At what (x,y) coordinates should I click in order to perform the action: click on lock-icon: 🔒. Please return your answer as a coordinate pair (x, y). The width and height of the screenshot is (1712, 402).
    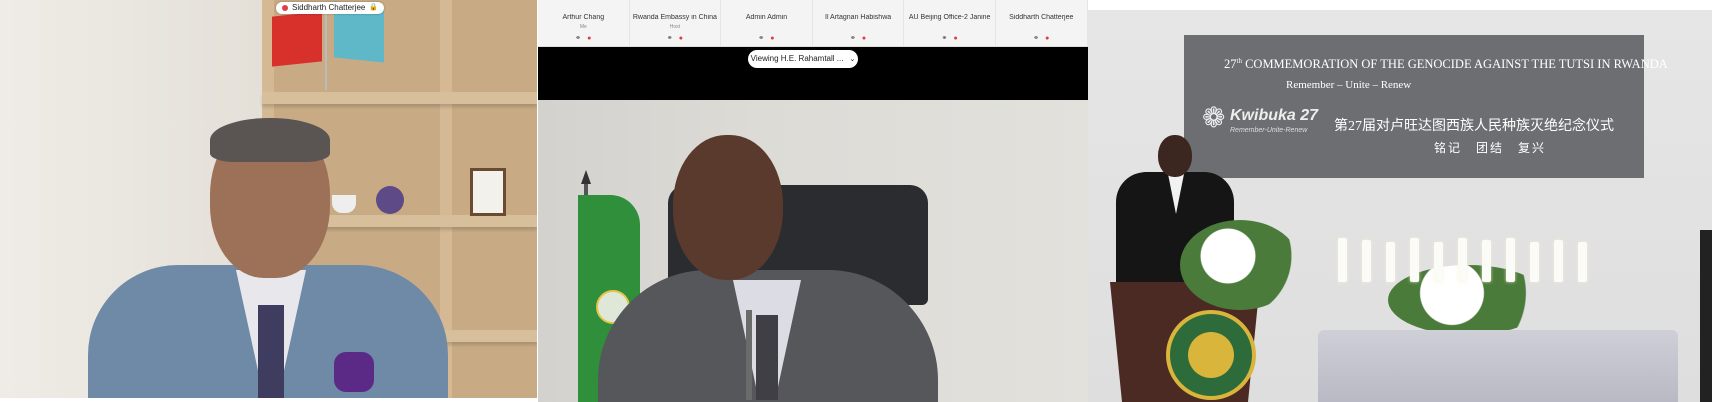
    Looking at the image, I should click on (374, 7).